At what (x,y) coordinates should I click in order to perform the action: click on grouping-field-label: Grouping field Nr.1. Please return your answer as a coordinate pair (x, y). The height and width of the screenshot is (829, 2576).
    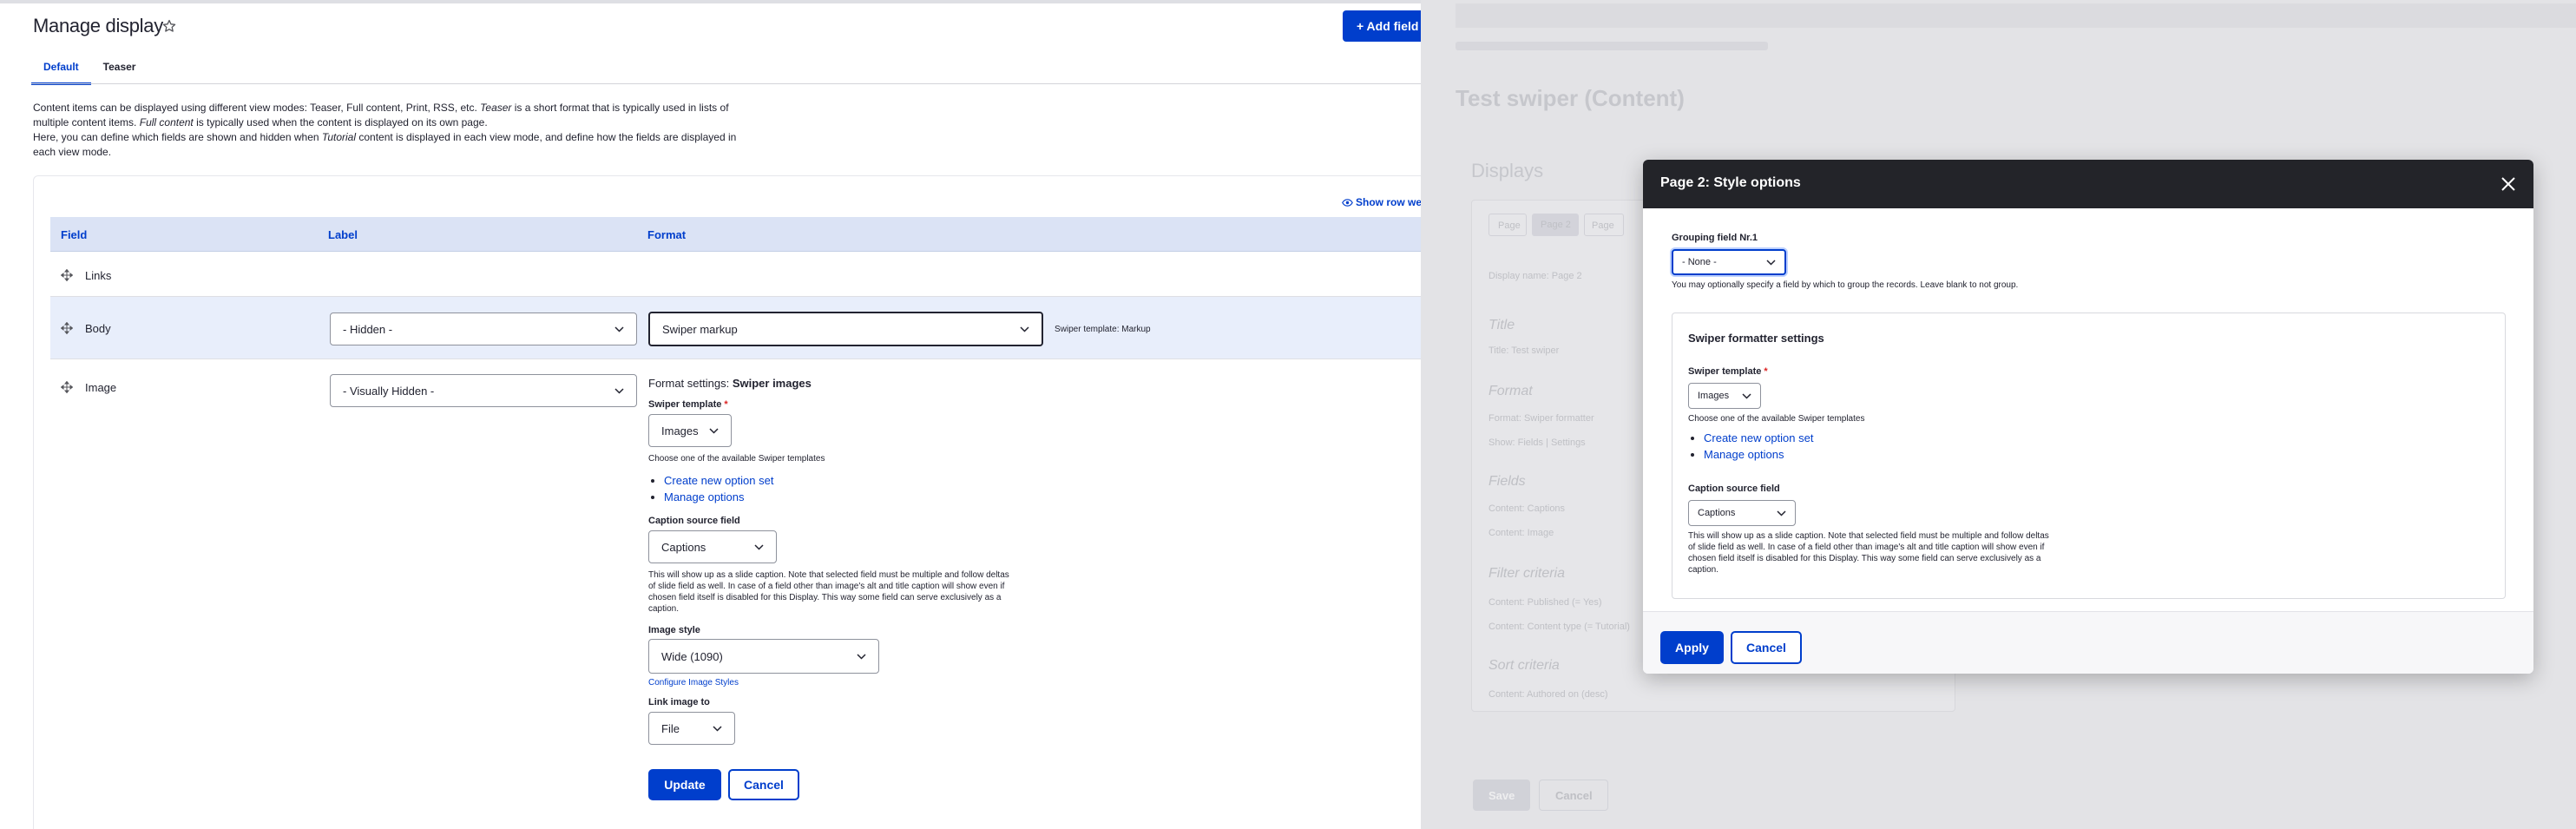
    Looking at the image, I should click on (1715, 238).